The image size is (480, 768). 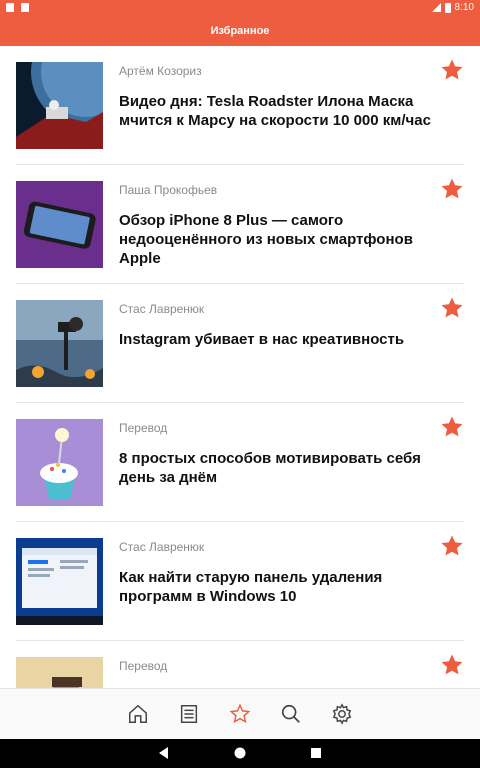 What do you see at coordinates (447, 8) in the screenshot?
I see `battery-icon` at bounding box center [447, 8].